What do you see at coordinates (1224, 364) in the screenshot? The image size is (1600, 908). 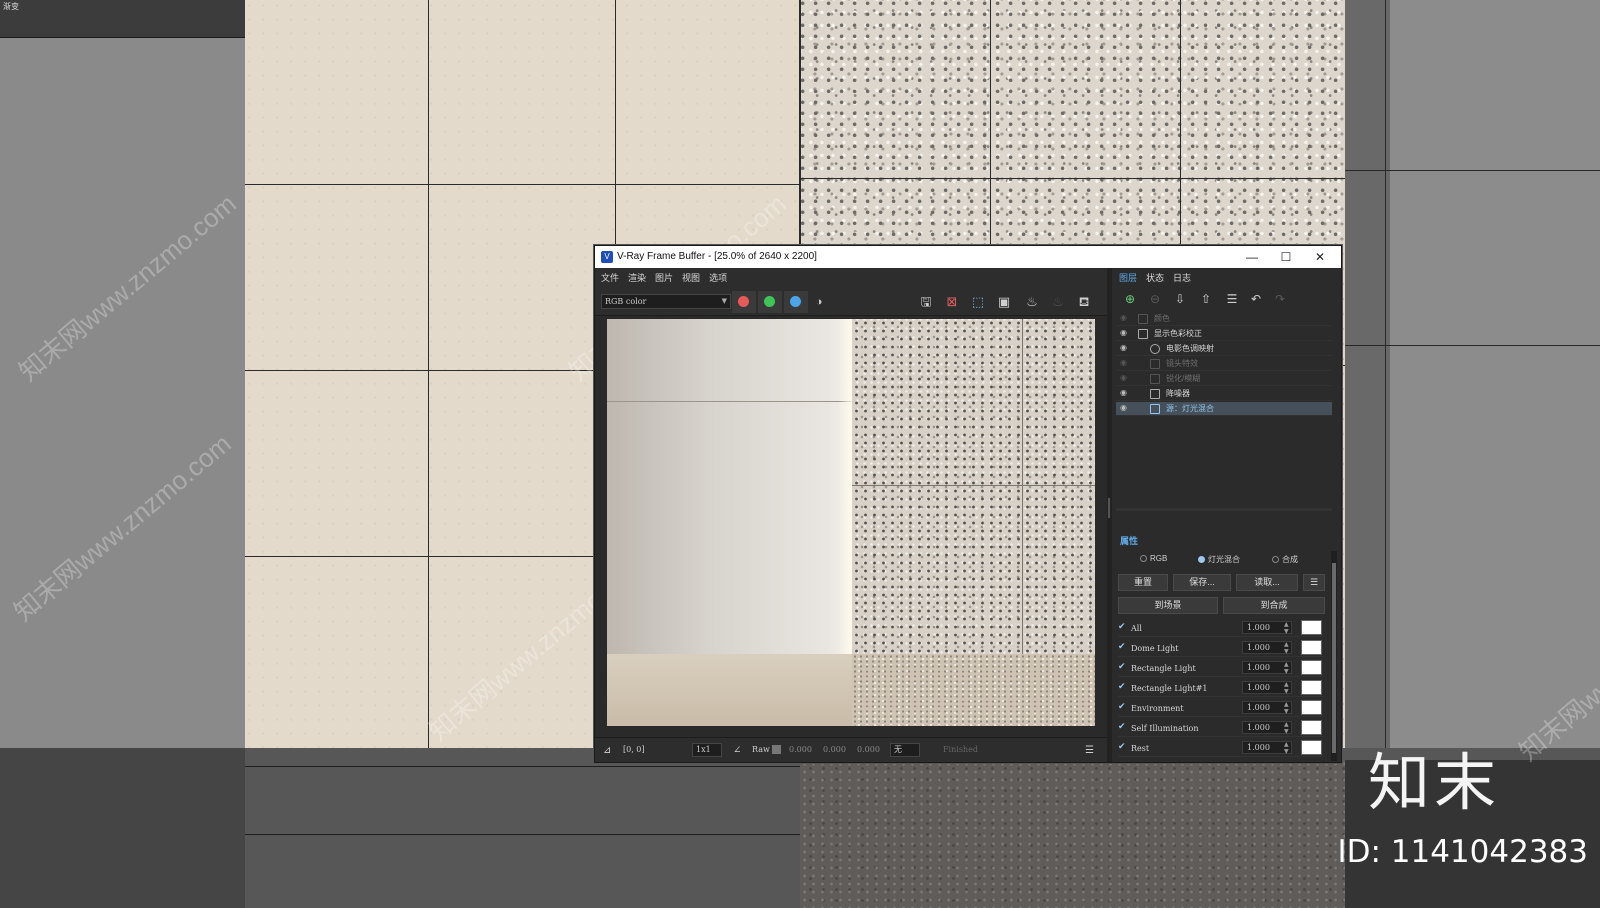 I see `layer-item: ◉ 镜头特效` at bounding box center [1224, 364].